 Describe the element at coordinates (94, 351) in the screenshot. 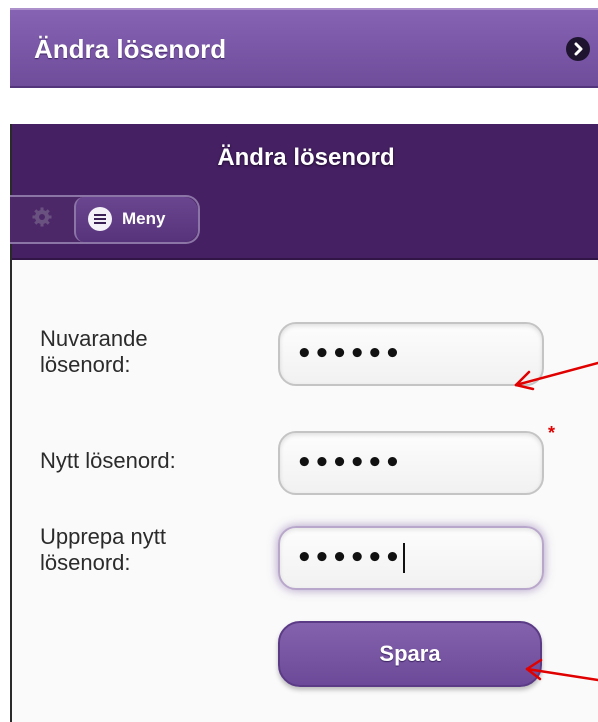

I see `current-password-label: Nuvarande lösenord:` at that location.